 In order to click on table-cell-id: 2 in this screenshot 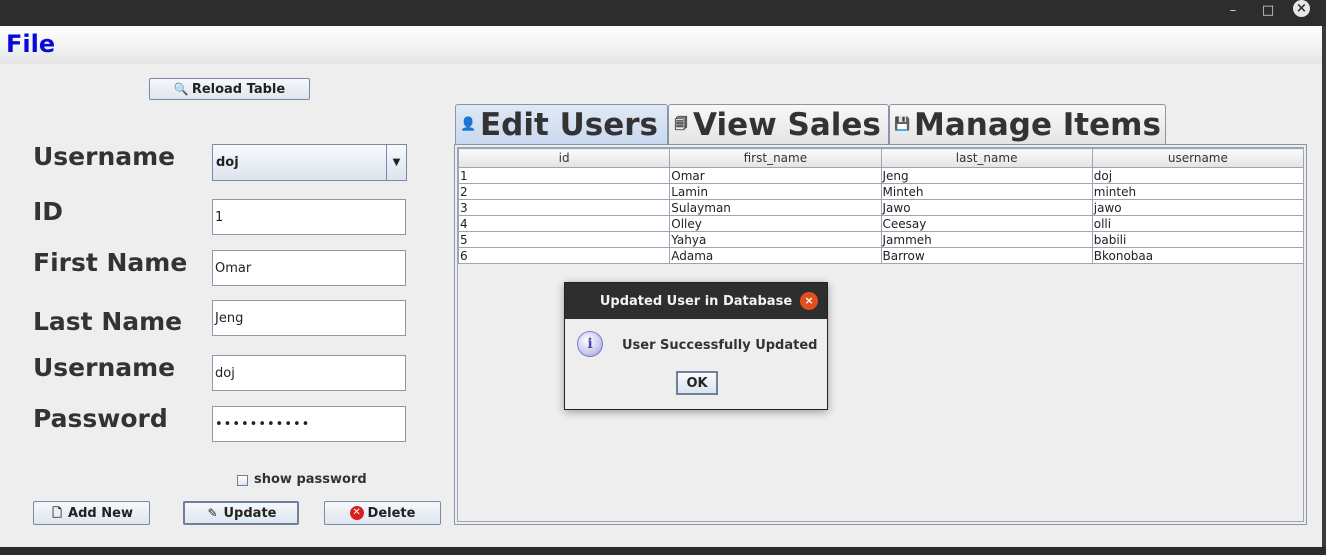, I will do `click(564, 191)`.